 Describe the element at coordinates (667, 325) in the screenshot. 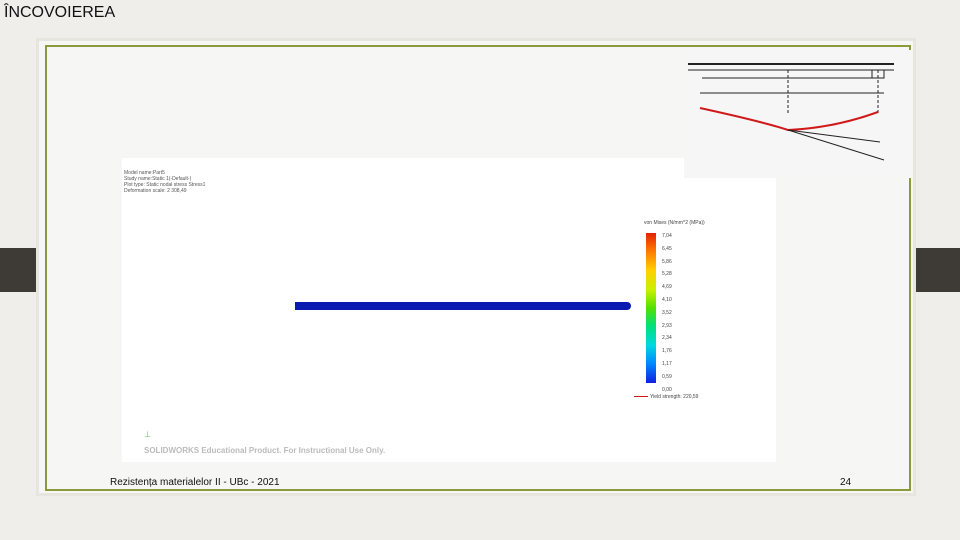

I see `tick-label: 2,93` at that location.